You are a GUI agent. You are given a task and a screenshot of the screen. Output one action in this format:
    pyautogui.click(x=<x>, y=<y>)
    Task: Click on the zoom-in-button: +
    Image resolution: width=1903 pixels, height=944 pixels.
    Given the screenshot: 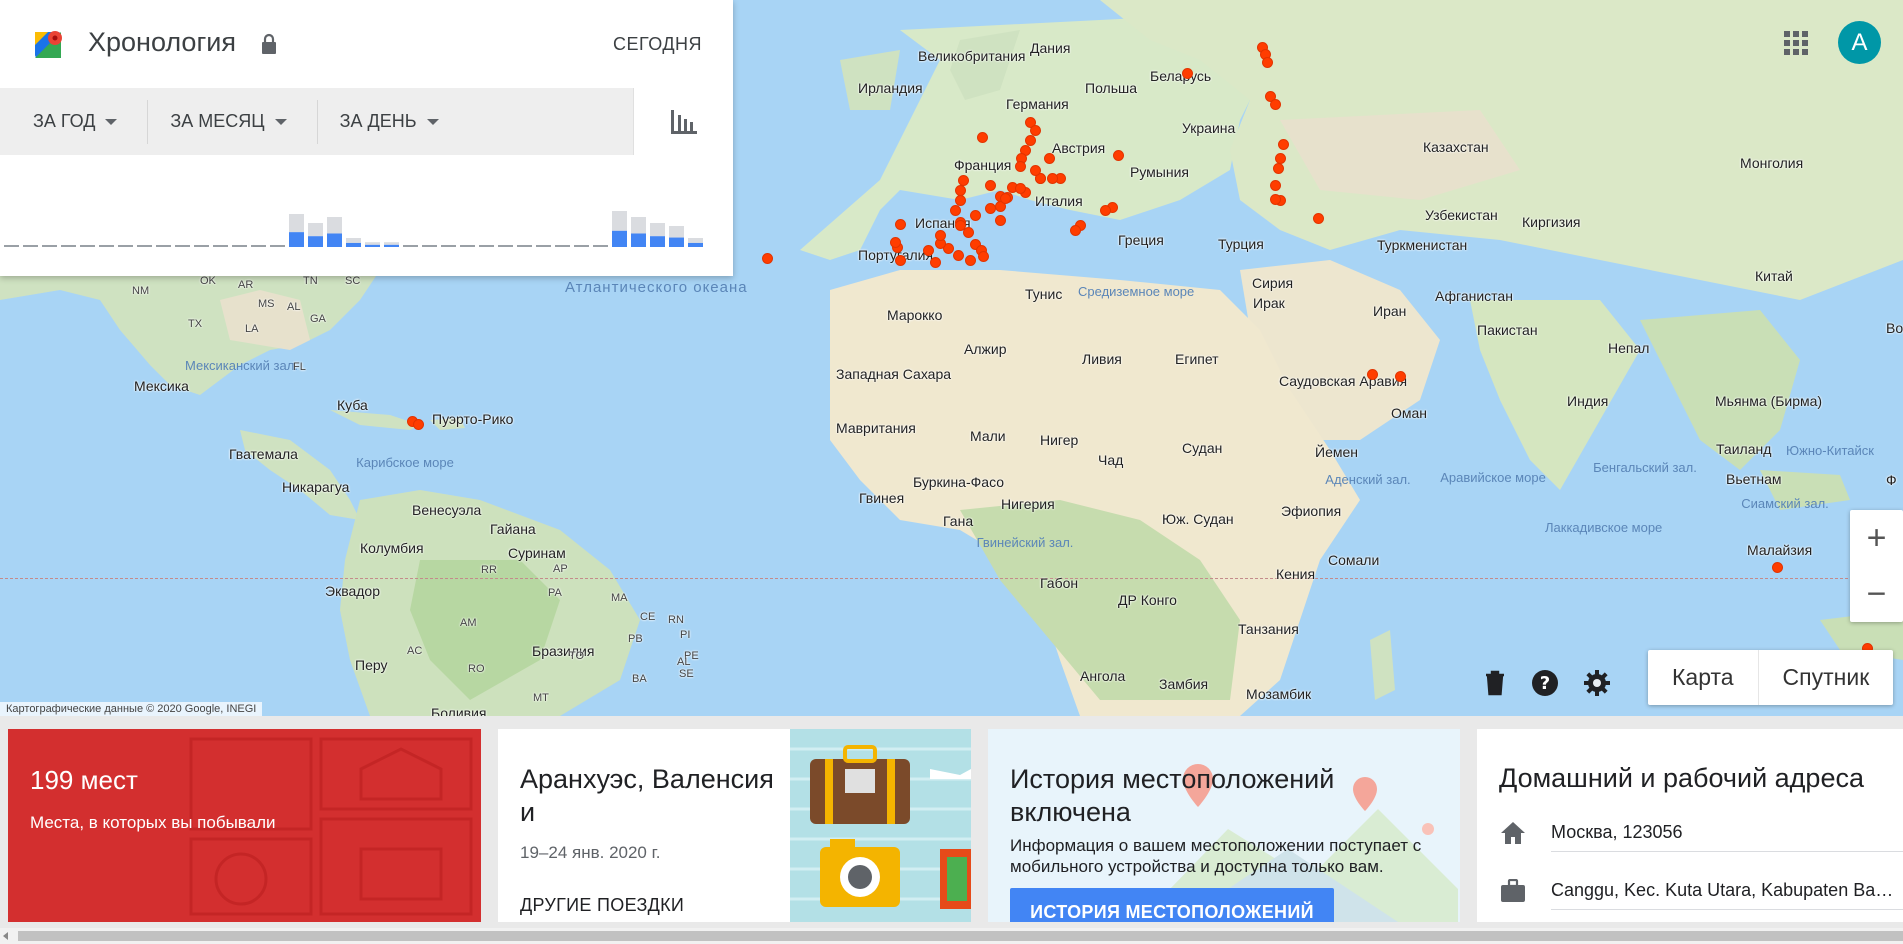 What is the action you would take?
    pyautogui.click(x=1876, y=538)
    